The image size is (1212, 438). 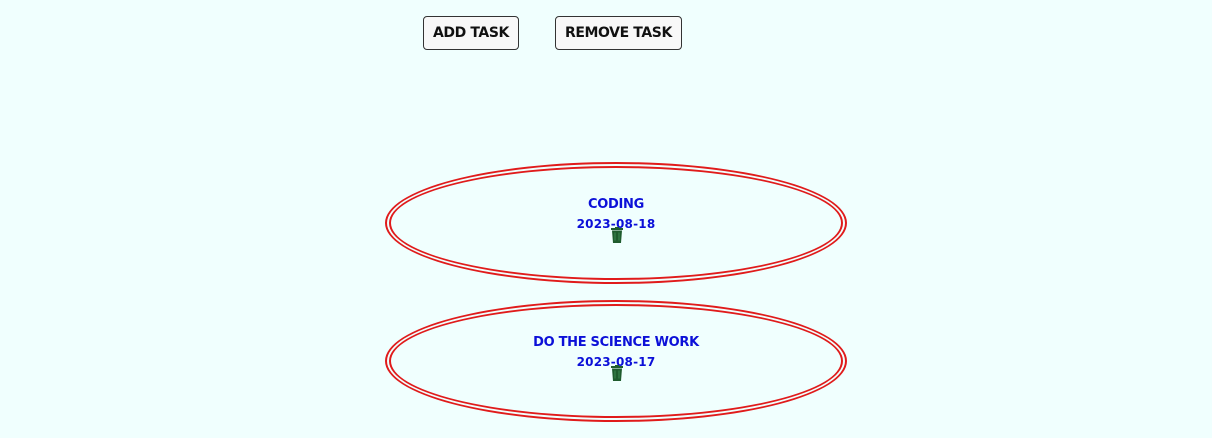 What do you see at coordinates (471, 33) in the screenshot?
I see `add-task-button: ADD TASK` at bounding box center [471, 33].